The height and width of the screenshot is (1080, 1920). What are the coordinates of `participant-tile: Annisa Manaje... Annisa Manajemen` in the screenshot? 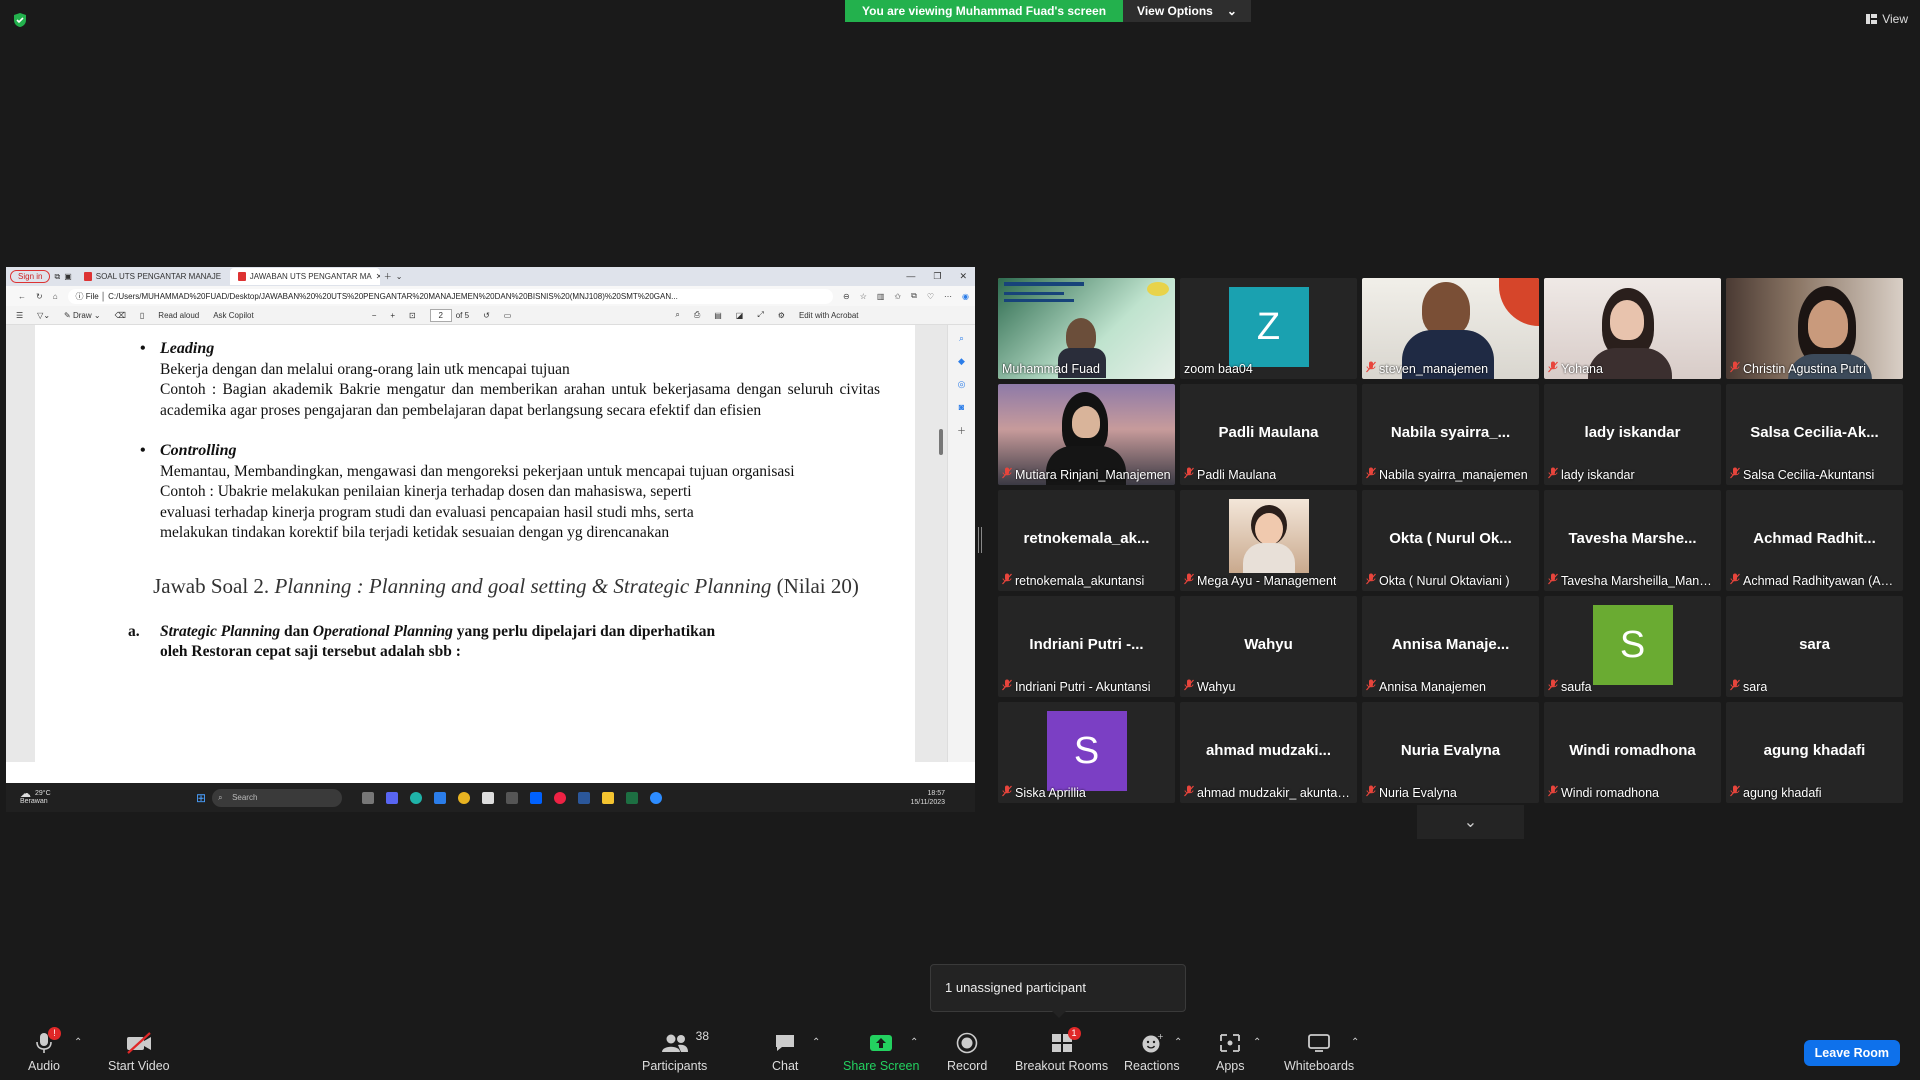 It's located at (1450, 646).